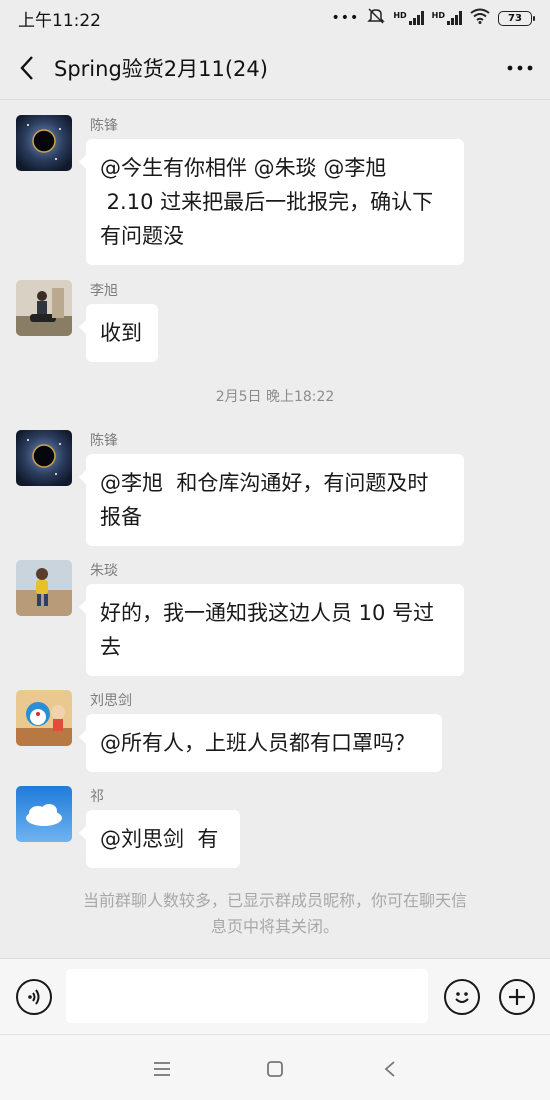 This screenshot has height=1100, width=550. I want to click on back-nav-button, so click(390, 1069).